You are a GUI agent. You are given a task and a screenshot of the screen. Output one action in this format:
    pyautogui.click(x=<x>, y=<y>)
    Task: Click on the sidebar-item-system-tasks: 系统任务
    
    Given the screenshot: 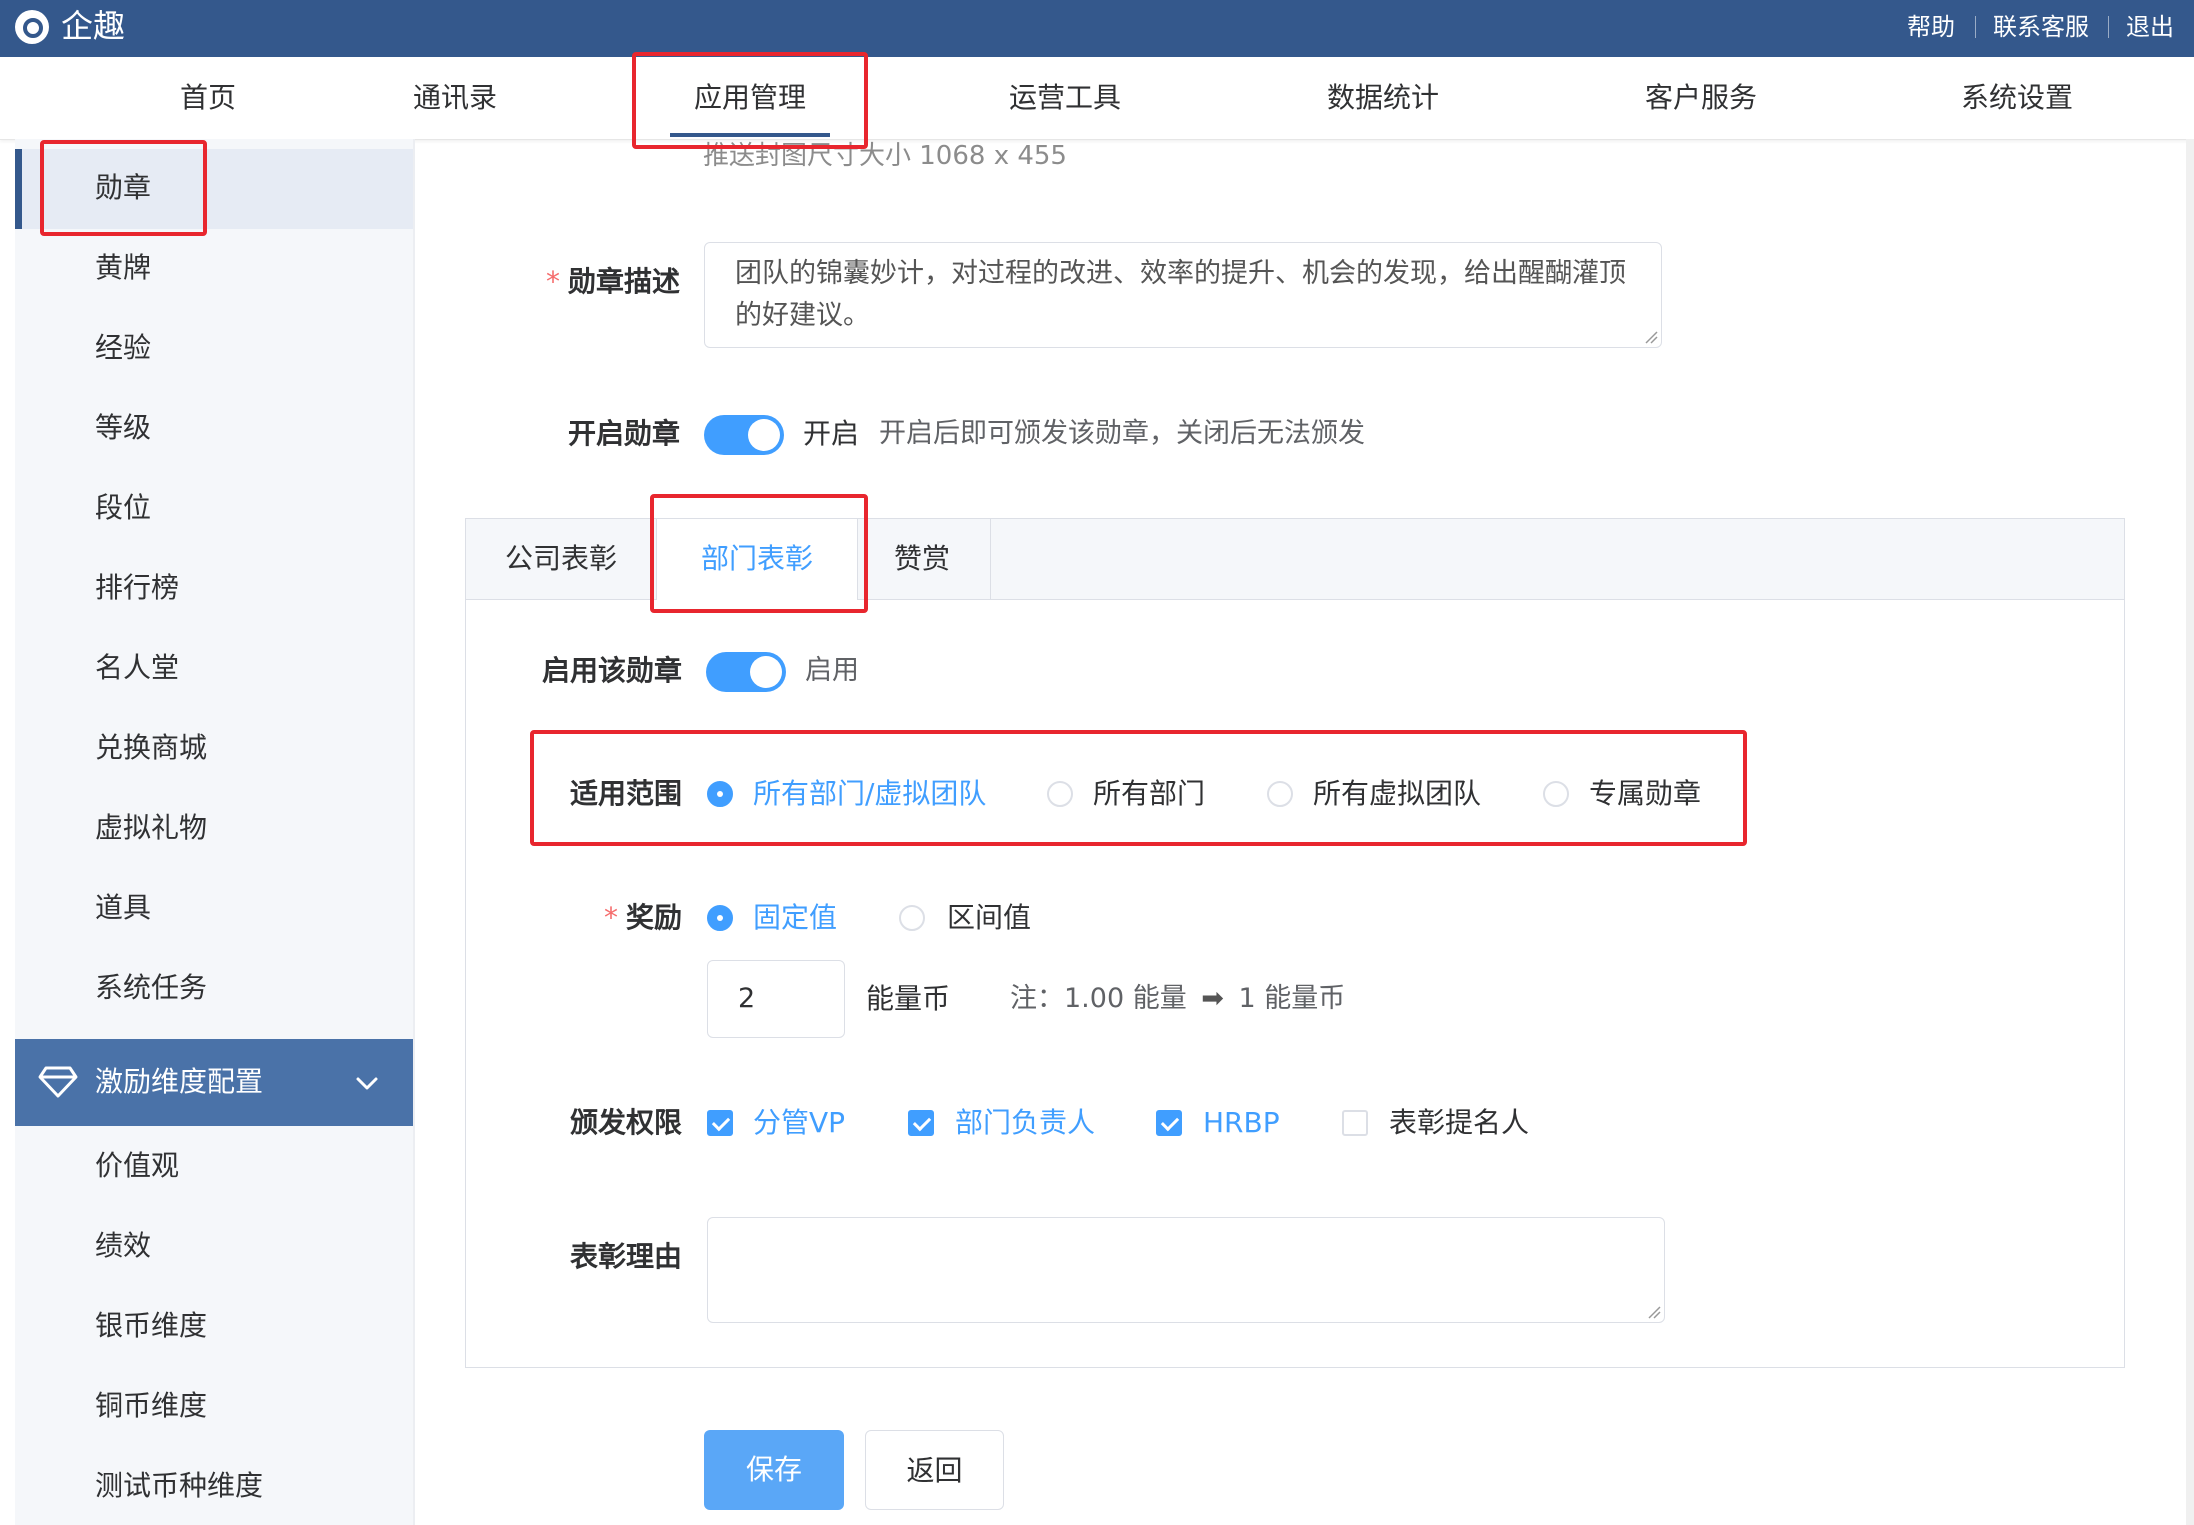 What is the action you would take?
    pyautogui.click(x=151, y=988)
    